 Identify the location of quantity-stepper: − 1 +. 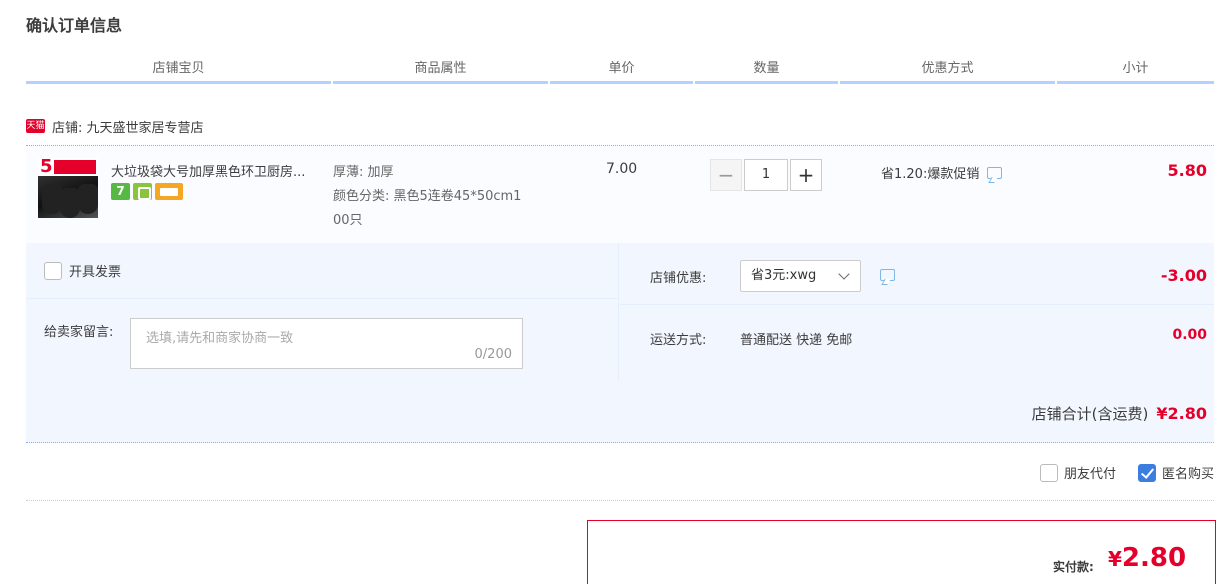
(766, 176).